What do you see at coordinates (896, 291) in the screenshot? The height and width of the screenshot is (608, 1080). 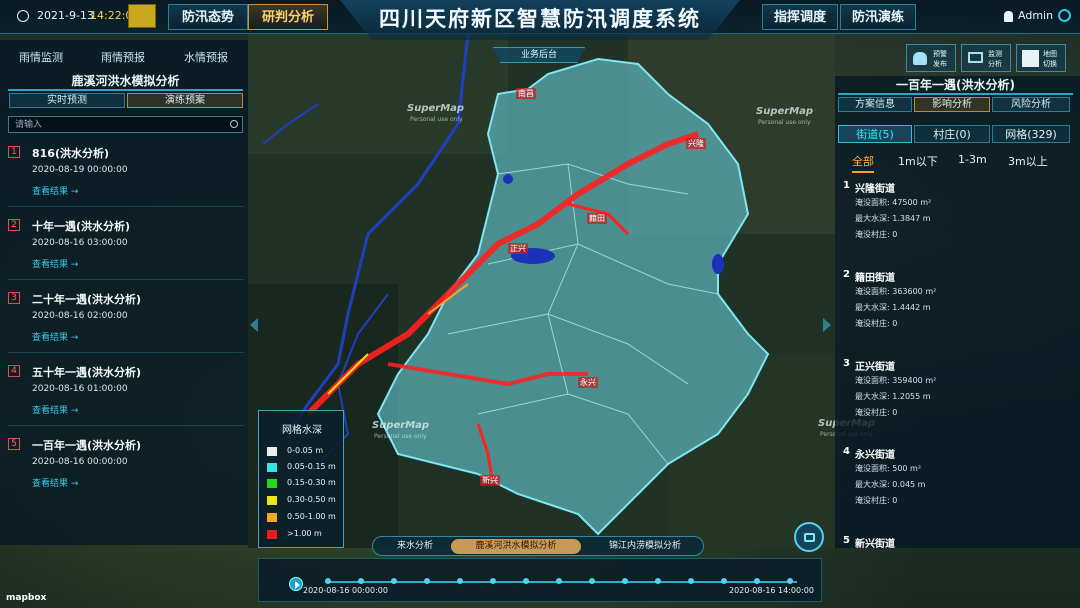 I see `street-area: 淹没面积: 363600 m²` at bounding box center [896, 291].